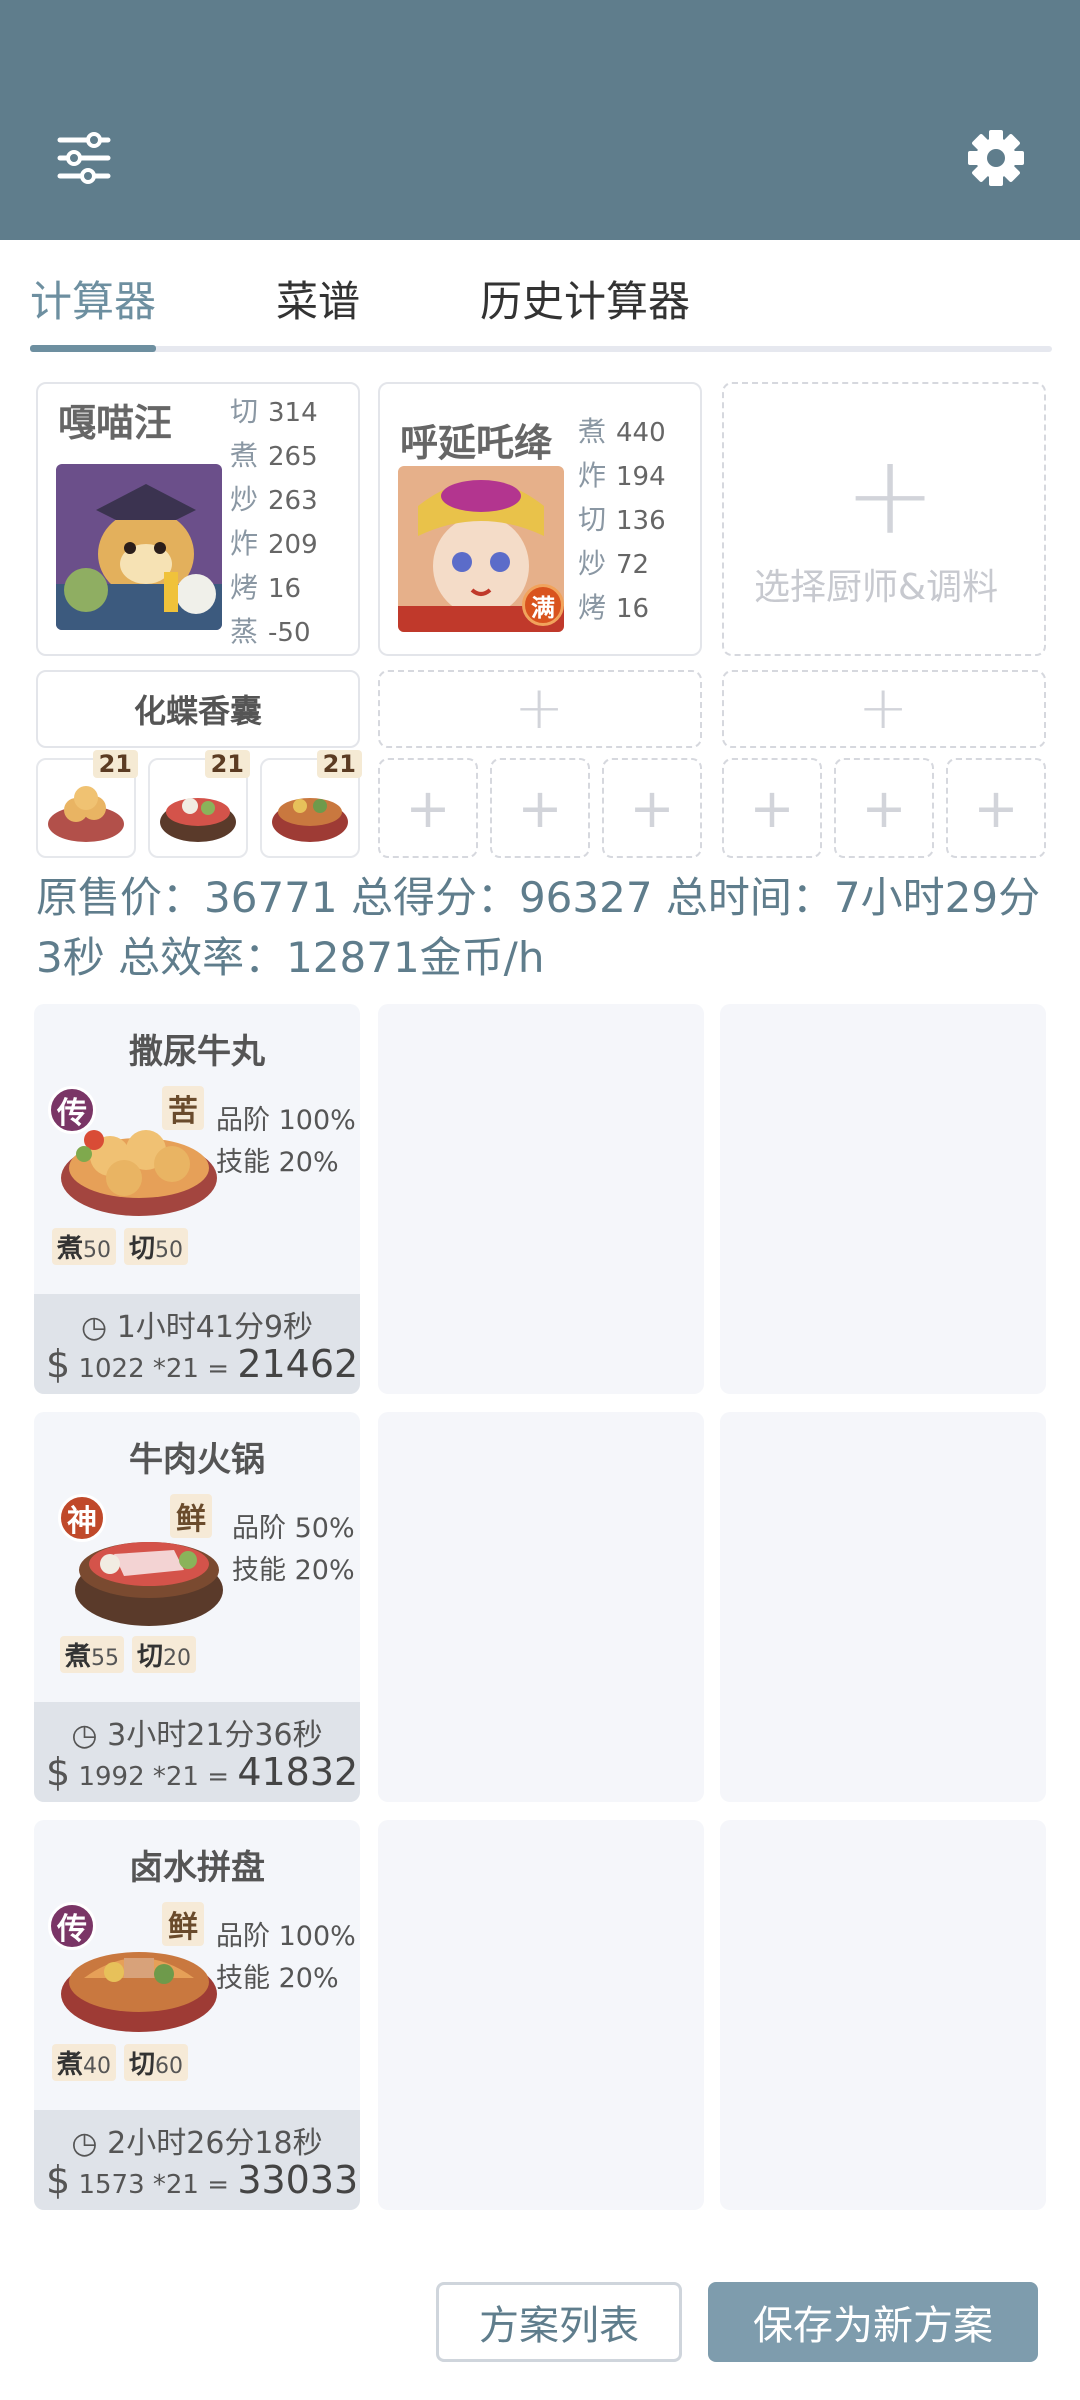 This screenshot has height=2400, width=1080. I want to click on tab-calculator: 计算器, so click(93, 298).